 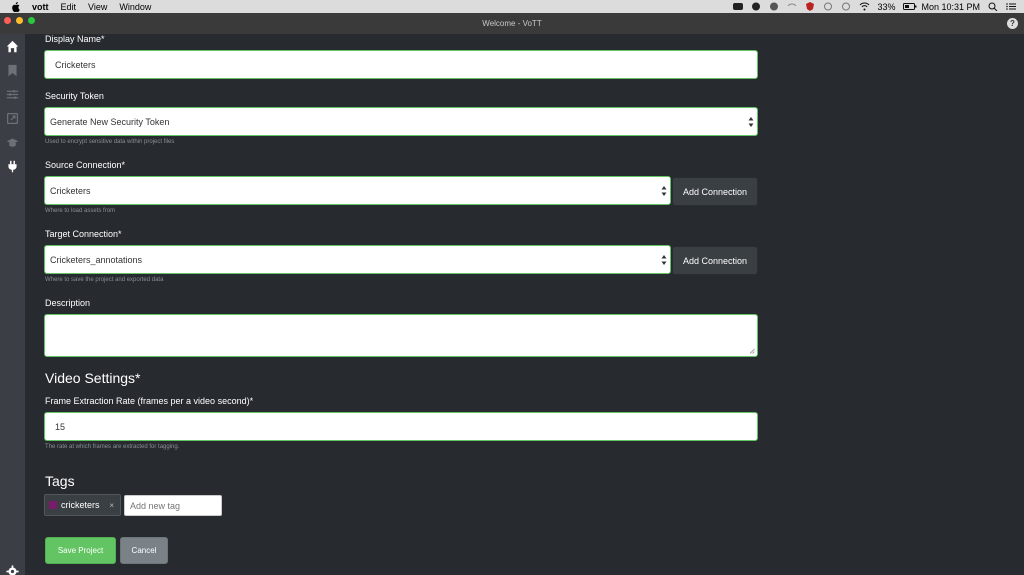 I want to click on menu-clock: Mon 10:31 PM, so click(x=950, y=7).